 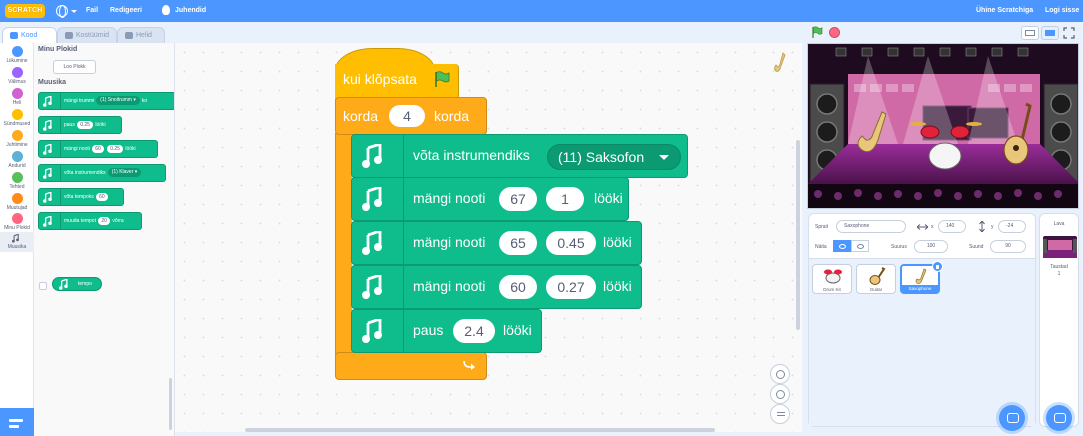 I want to click on events-dot-icon, so click(x=17, y=114).